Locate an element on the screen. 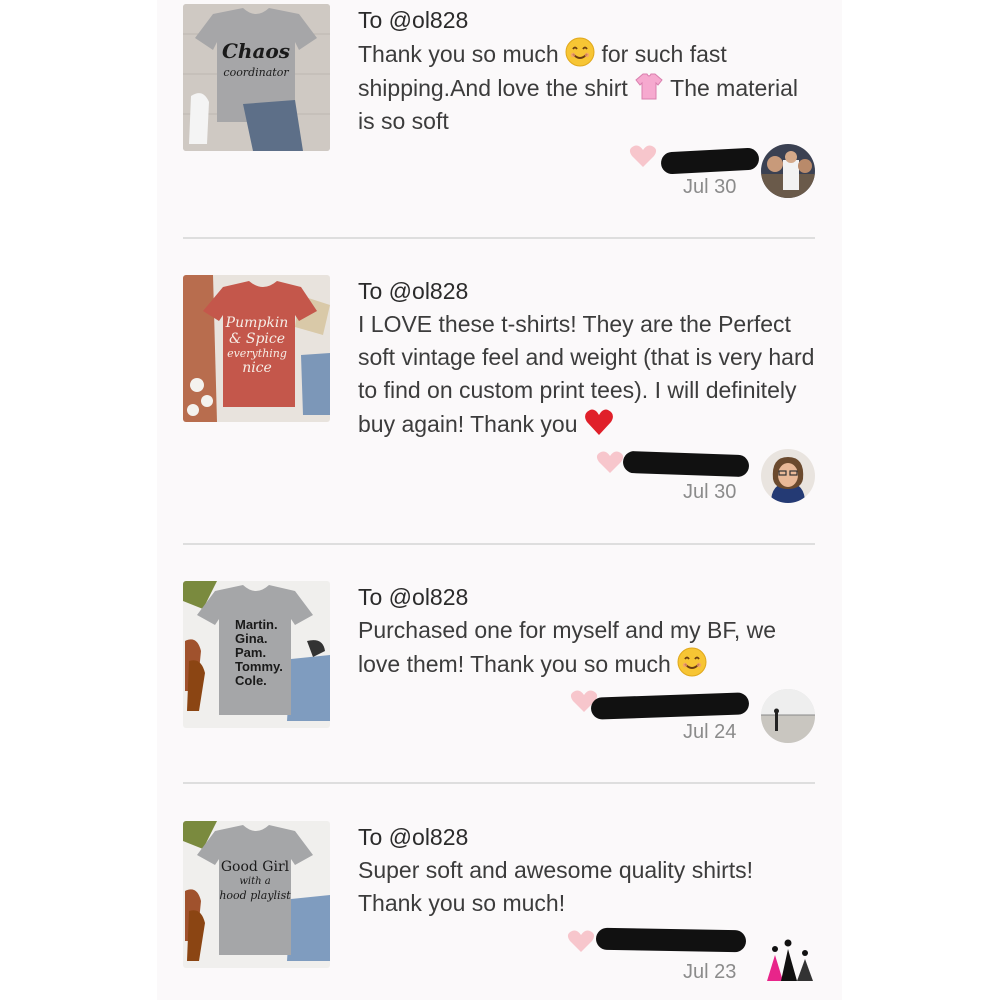  product-thumbnail: Chaos coordinator is located at coordinates (256, 77).